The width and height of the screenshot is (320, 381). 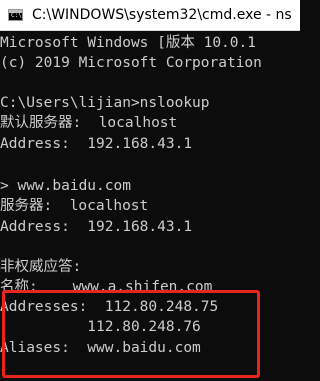 I want to click on cmd-console-icon: C:\, so click(x=15, y=15).